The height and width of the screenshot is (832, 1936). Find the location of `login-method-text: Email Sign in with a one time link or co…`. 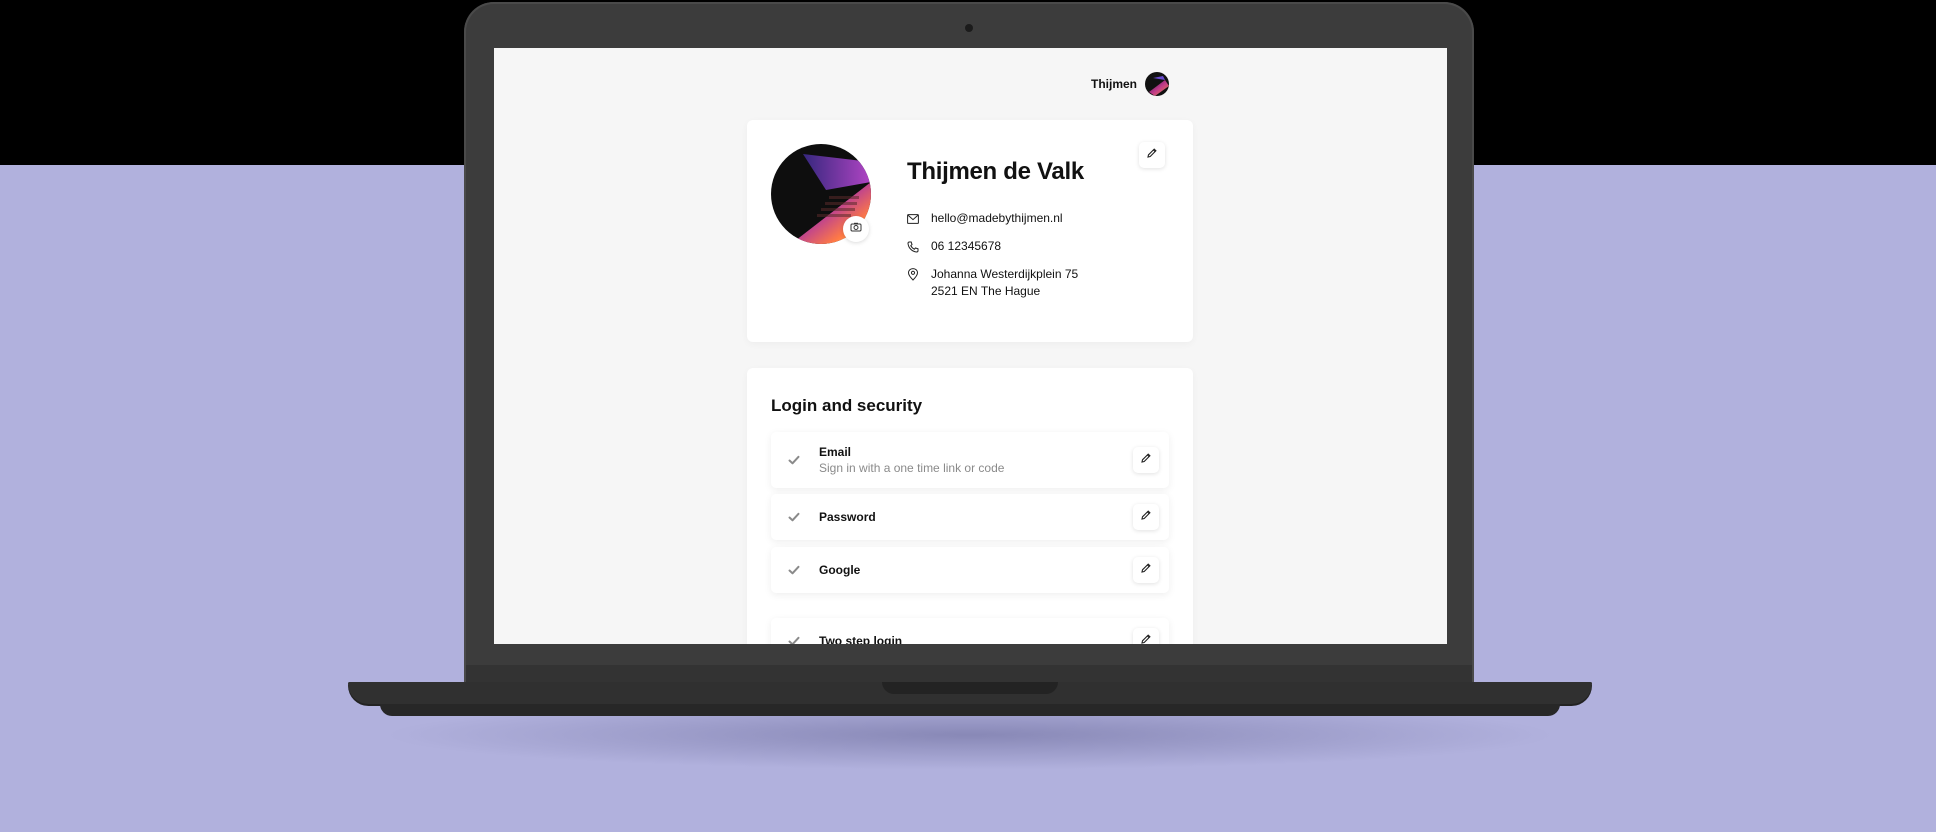

login-method-text: Email Sign in with a one time link or co… is located at coordinates (911, 460).